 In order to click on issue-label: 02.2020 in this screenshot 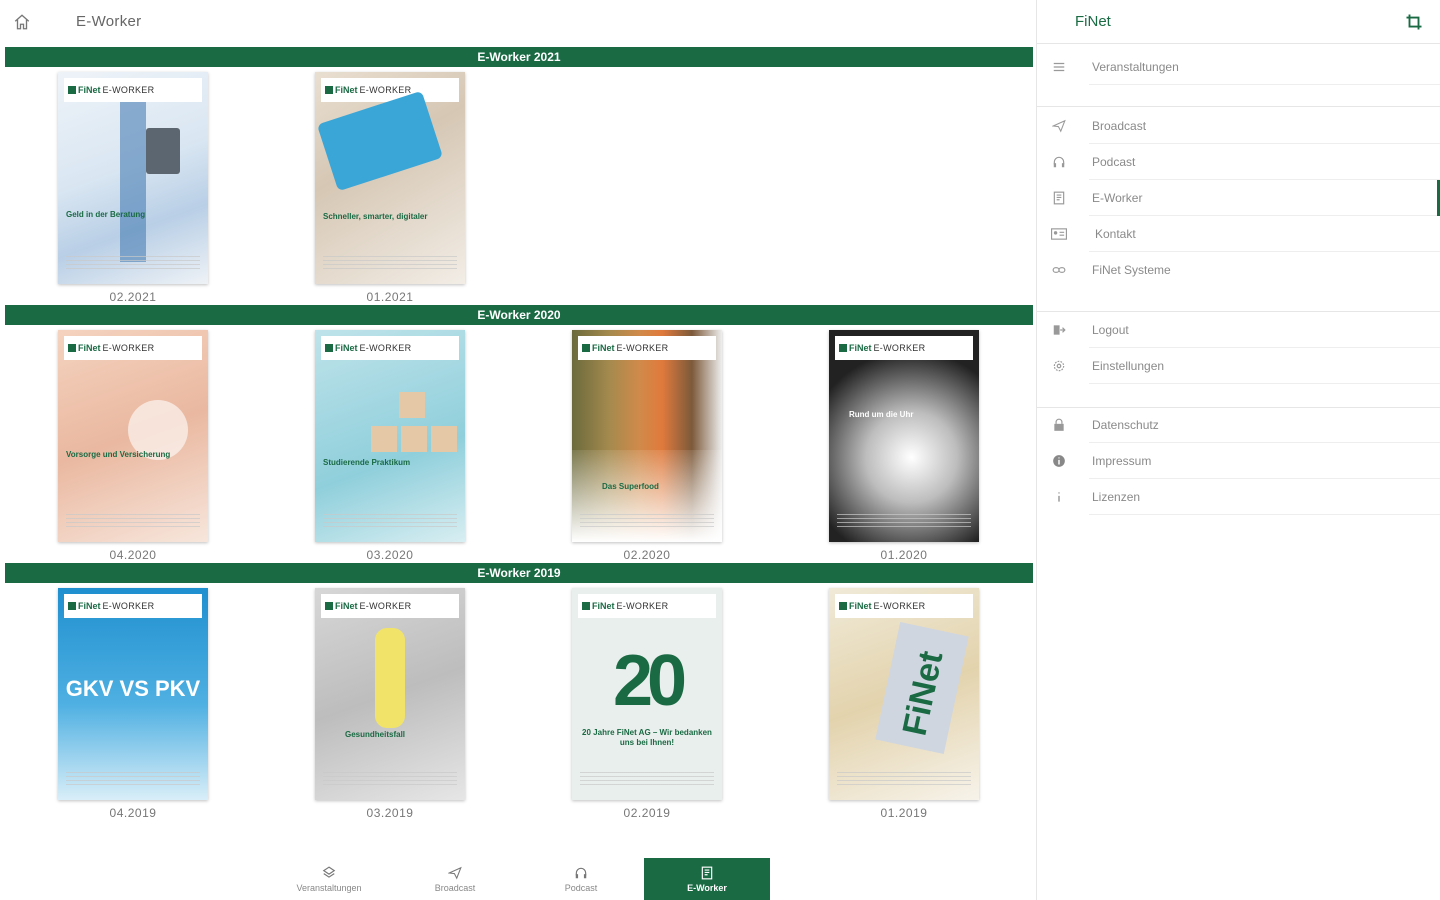, I will do `click(647, 555)`.